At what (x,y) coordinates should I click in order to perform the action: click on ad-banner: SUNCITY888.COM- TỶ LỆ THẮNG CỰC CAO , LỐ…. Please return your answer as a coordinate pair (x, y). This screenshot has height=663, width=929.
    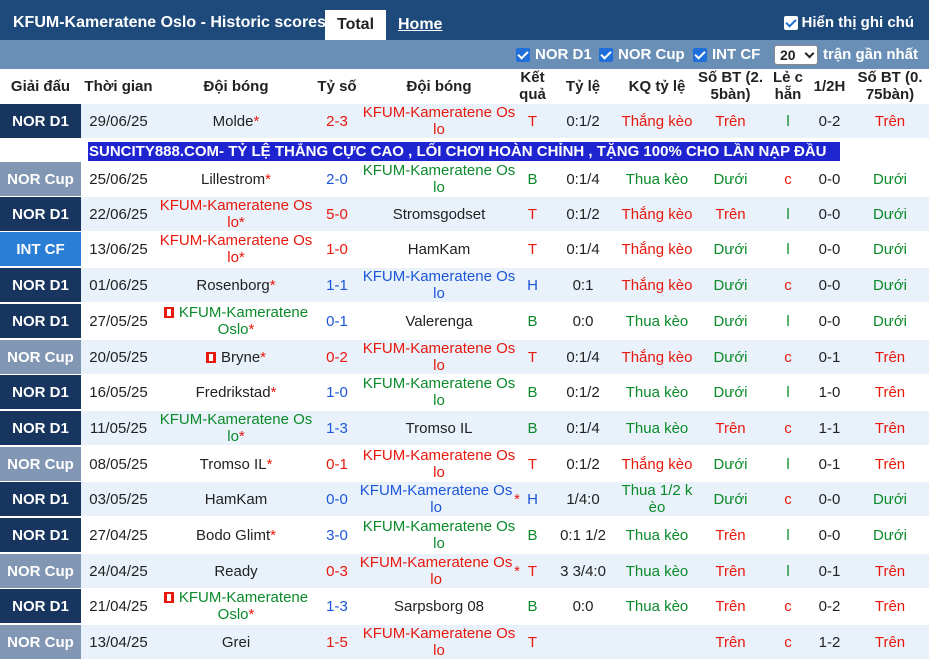
    Looking at the image, I should click on (464, 151).